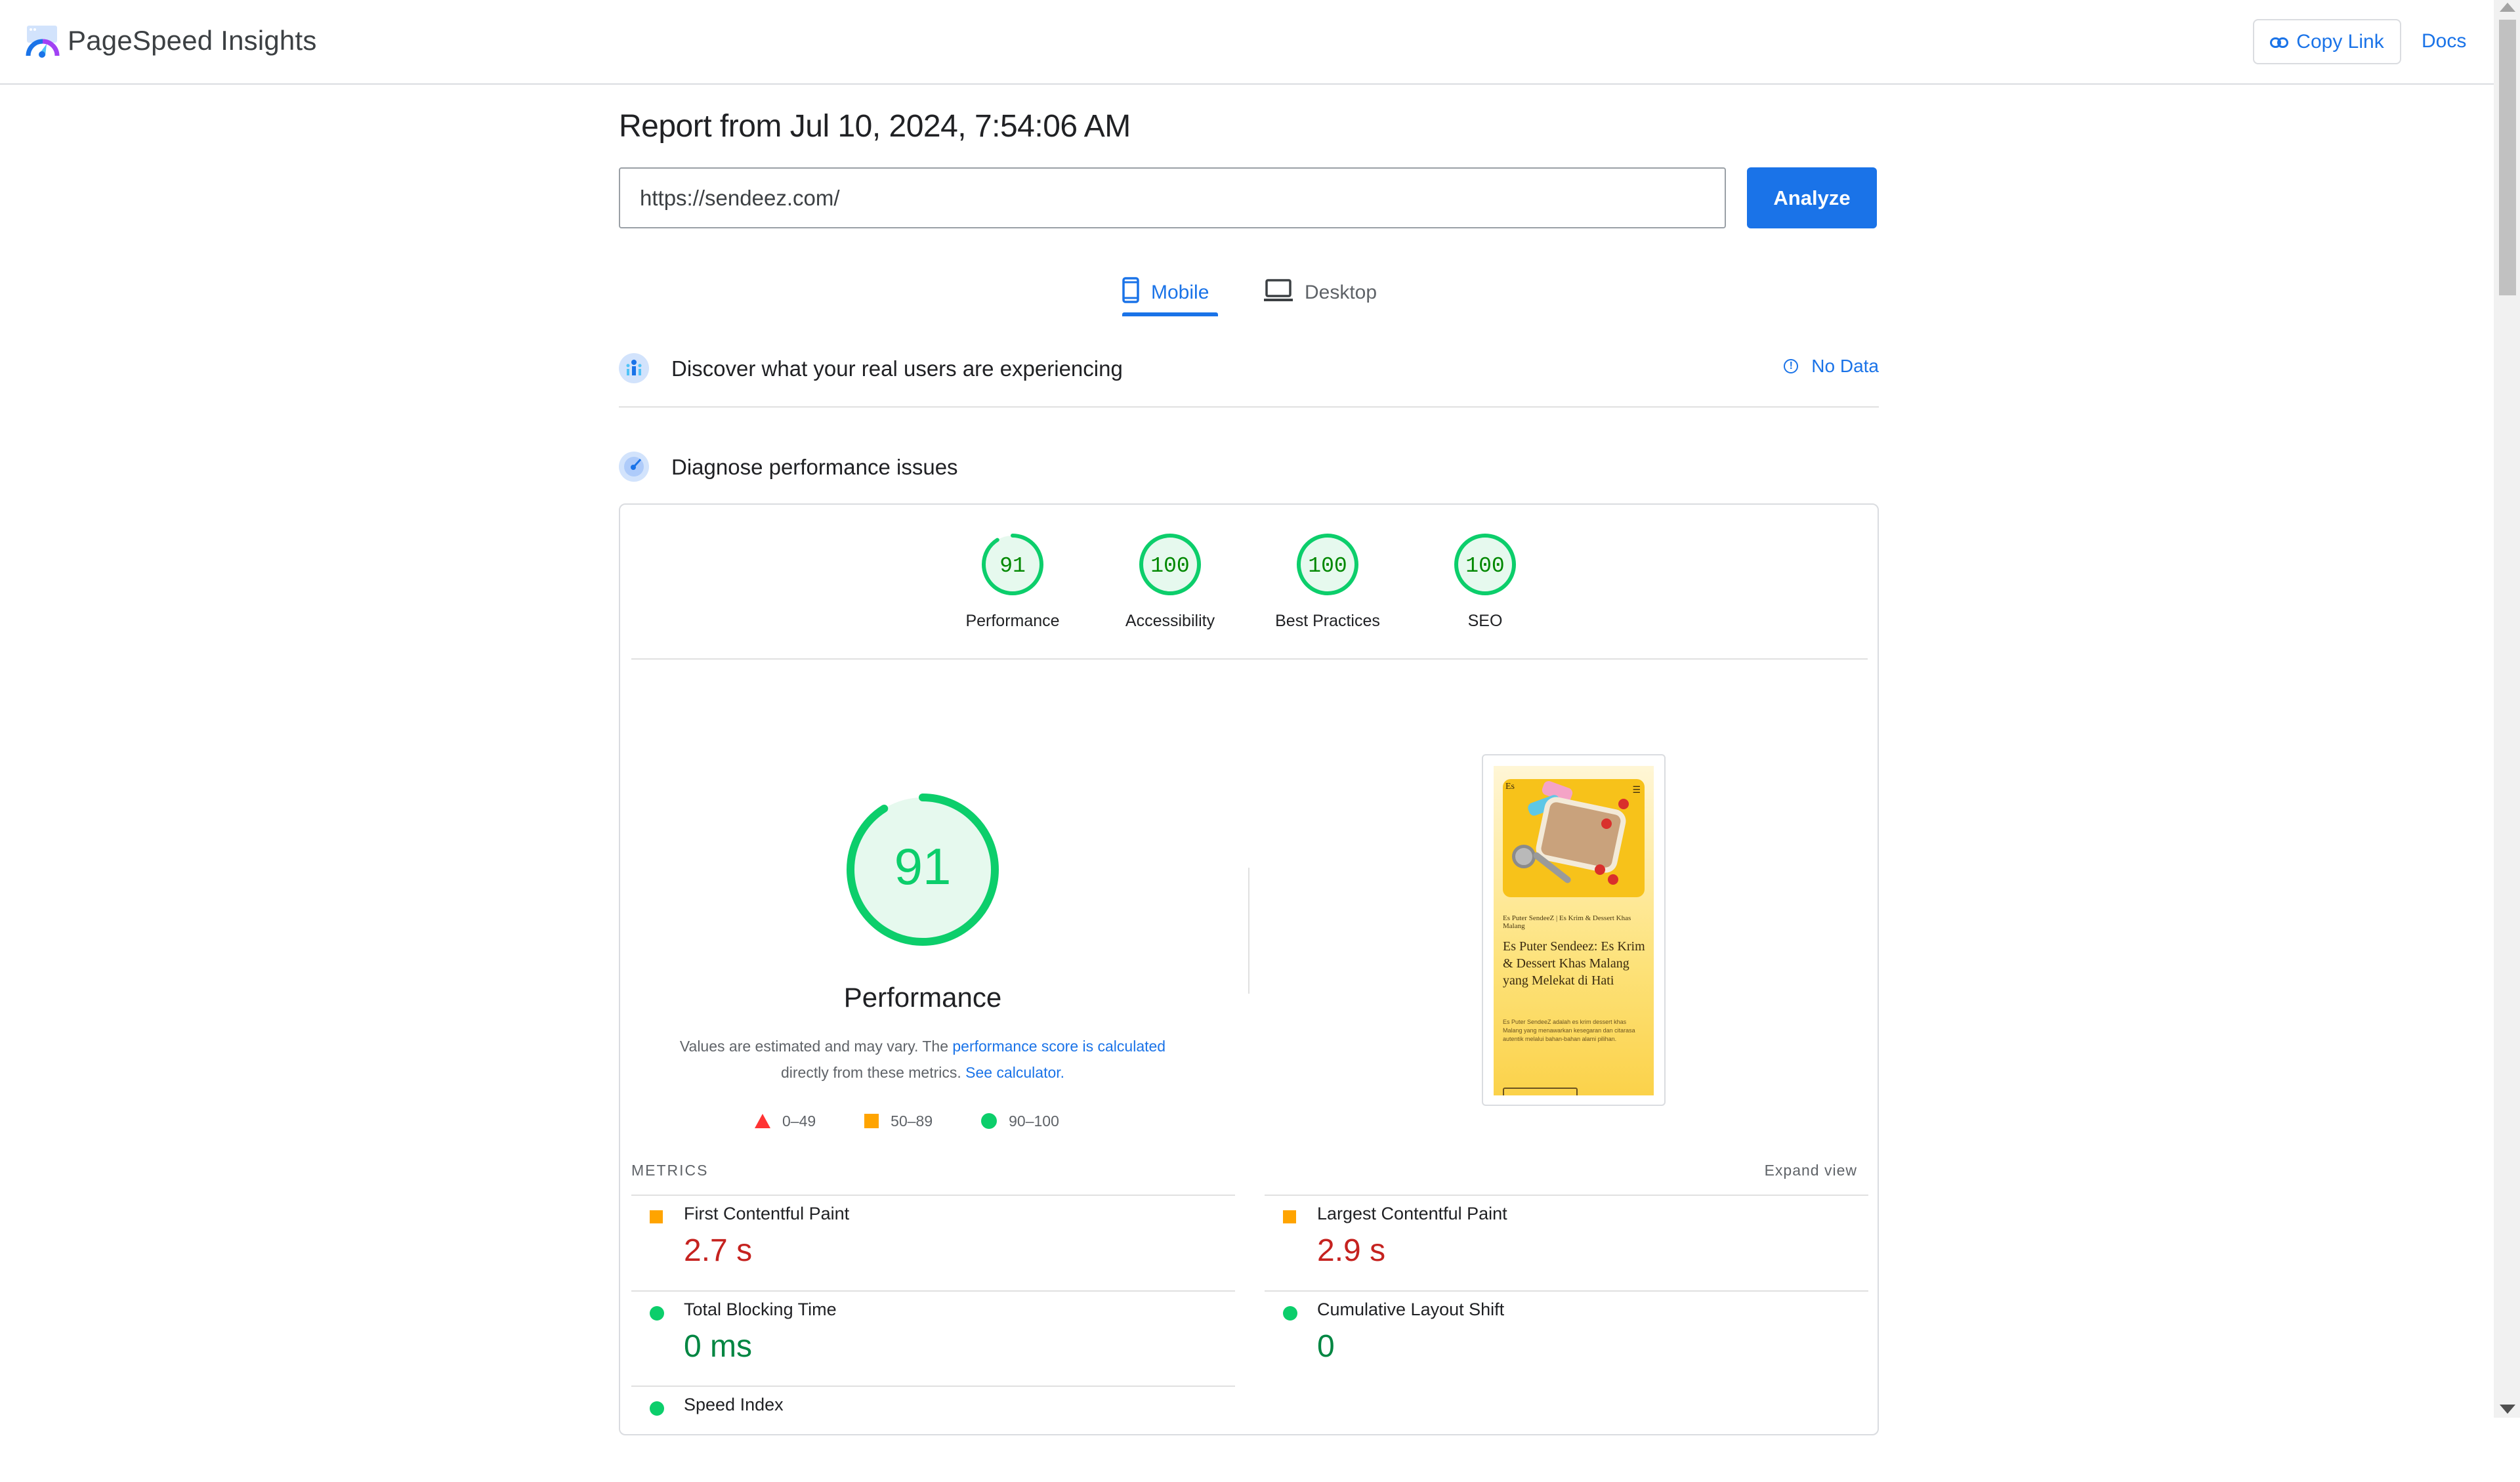 The width and height of the screenshot is (2520, 1482). I want to click on section-divider, so click(1249, 407).